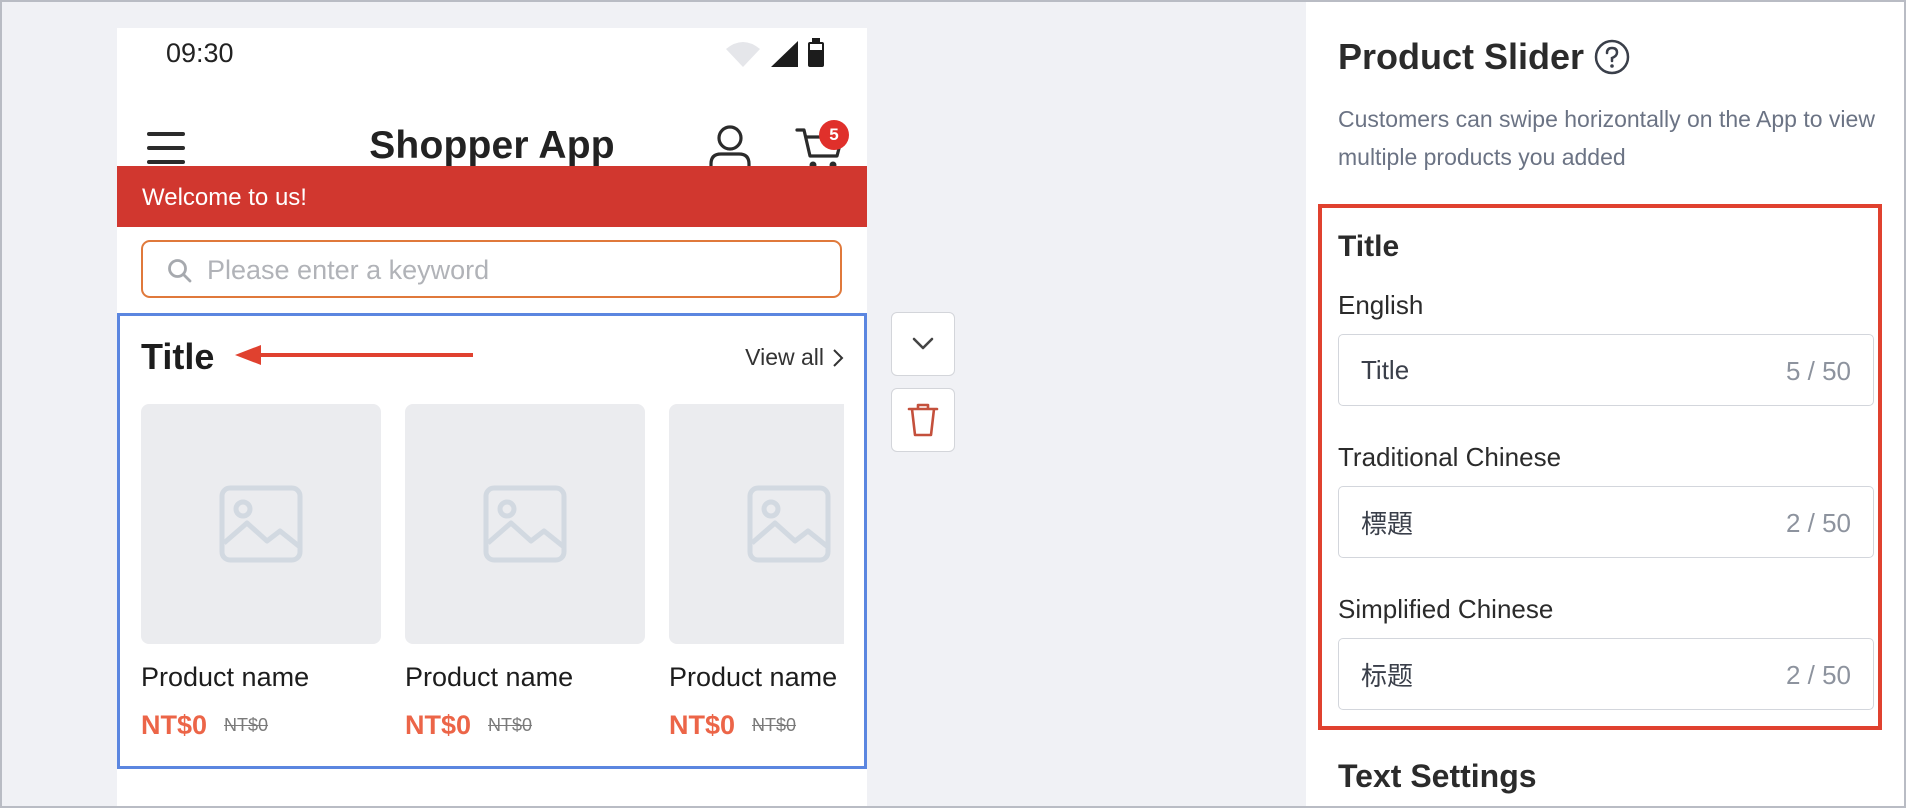 The height and width of the screenshot is (808, 1906). What do you see at coordinates (178, 356) in the screenshot?
I see `slider-title: Title` at bounding box center [178, 356].